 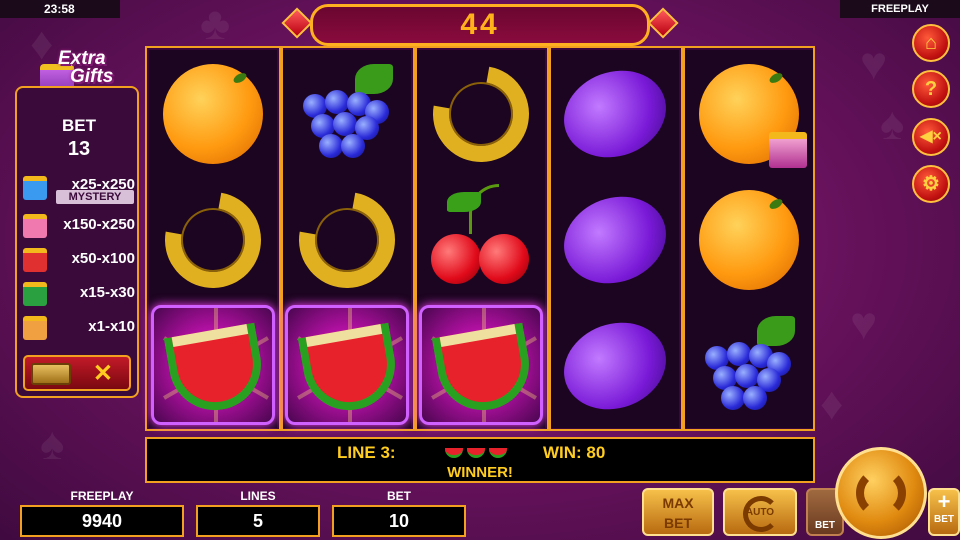 I want to click on spin-counter: 44, so click(x=480, y=25).